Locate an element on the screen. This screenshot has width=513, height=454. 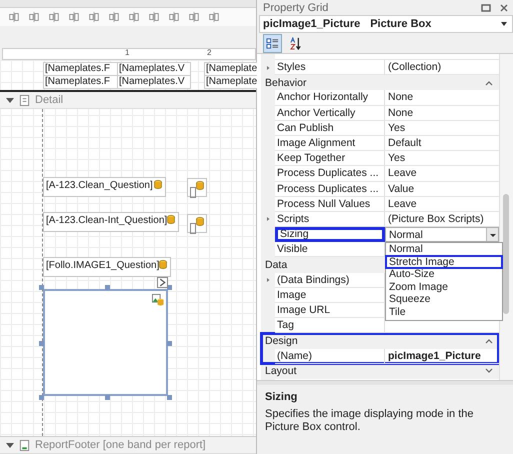
object-selector: picImage1_Picture Picture Box is located at coordinates (386, 24).